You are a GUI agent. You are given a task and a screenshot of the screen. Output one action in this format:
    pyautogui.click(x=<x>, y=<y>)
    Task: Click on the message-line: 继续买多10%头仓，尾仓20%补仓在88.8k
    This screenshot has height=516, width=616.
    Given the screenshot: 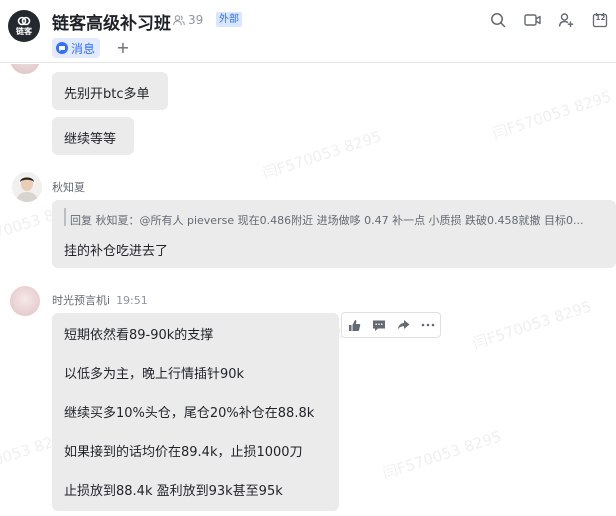 What is the action you would take?
    pyautogui.click(x=189, y=413)
    